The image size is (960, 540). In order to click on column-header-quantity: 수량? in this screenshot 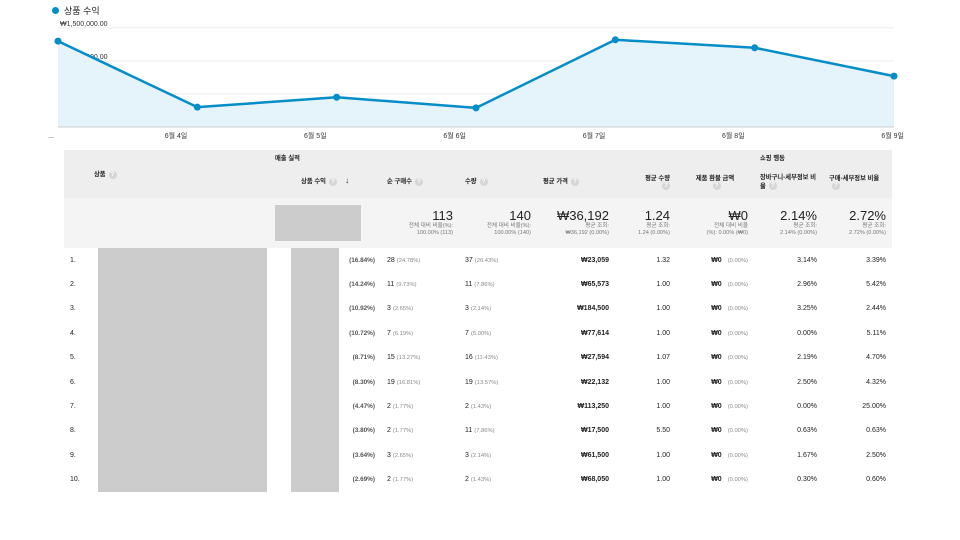, I will do `click(498, 181)`.